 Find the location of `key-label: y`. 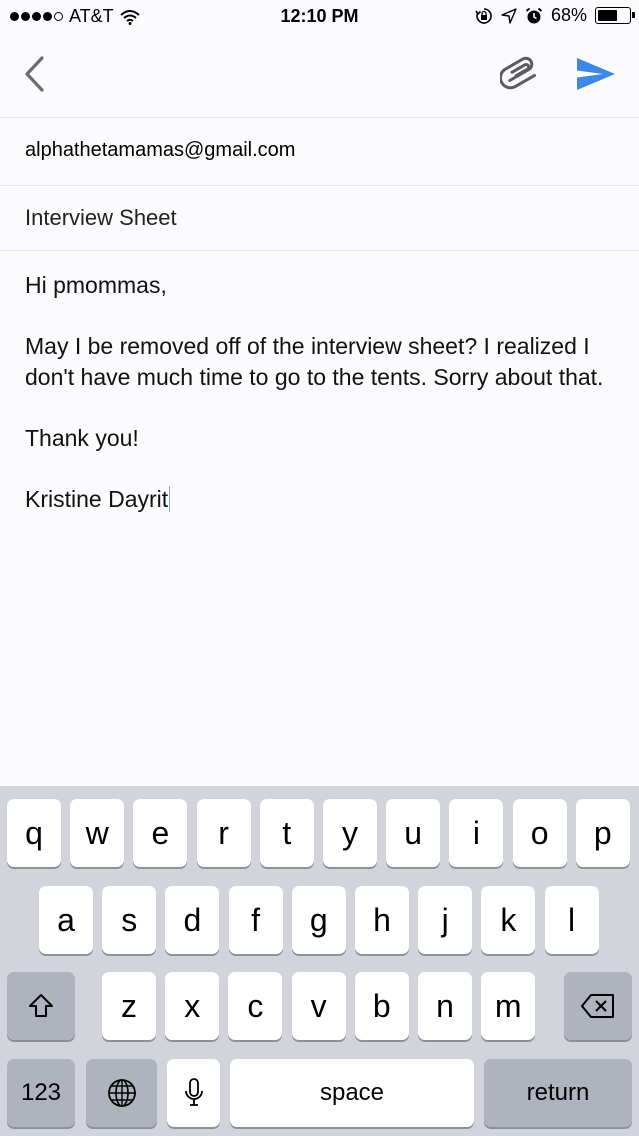

key-label: y is located at coordinates (350, 832).